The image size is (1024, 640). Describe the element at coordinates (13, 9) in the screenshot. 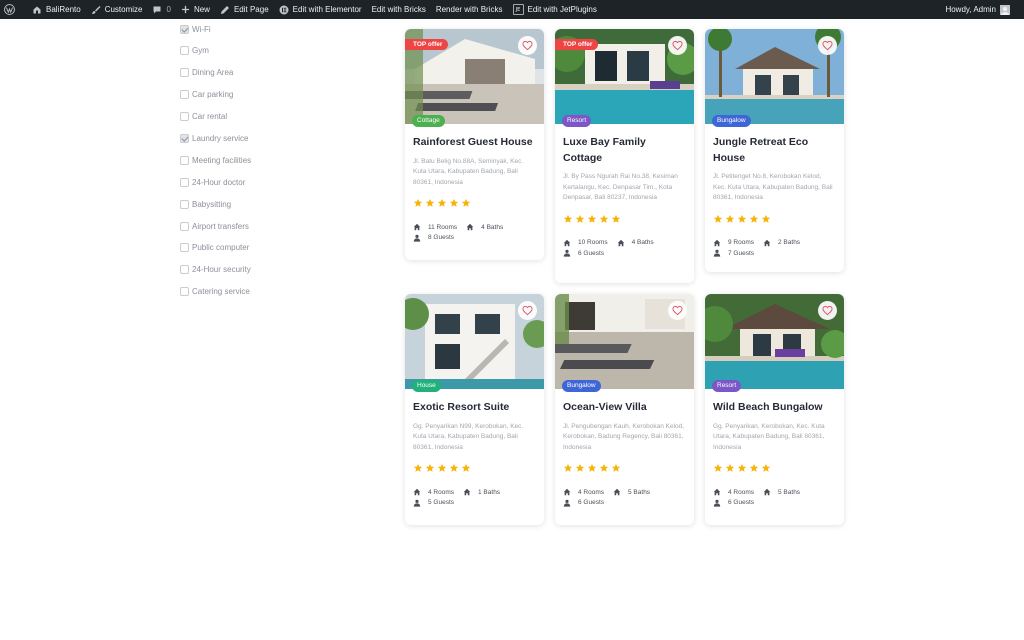

I see `wordpress-logo-icon` at that location.